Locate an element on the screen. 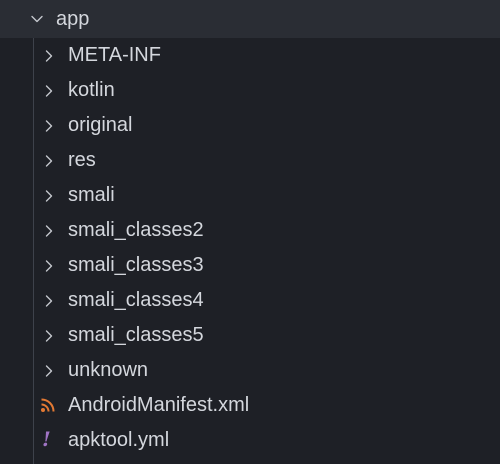 The width and height of the screenshot is (500, 464). tree-item-label: AndroidManifest.xml is located at coordinates (159, 405).